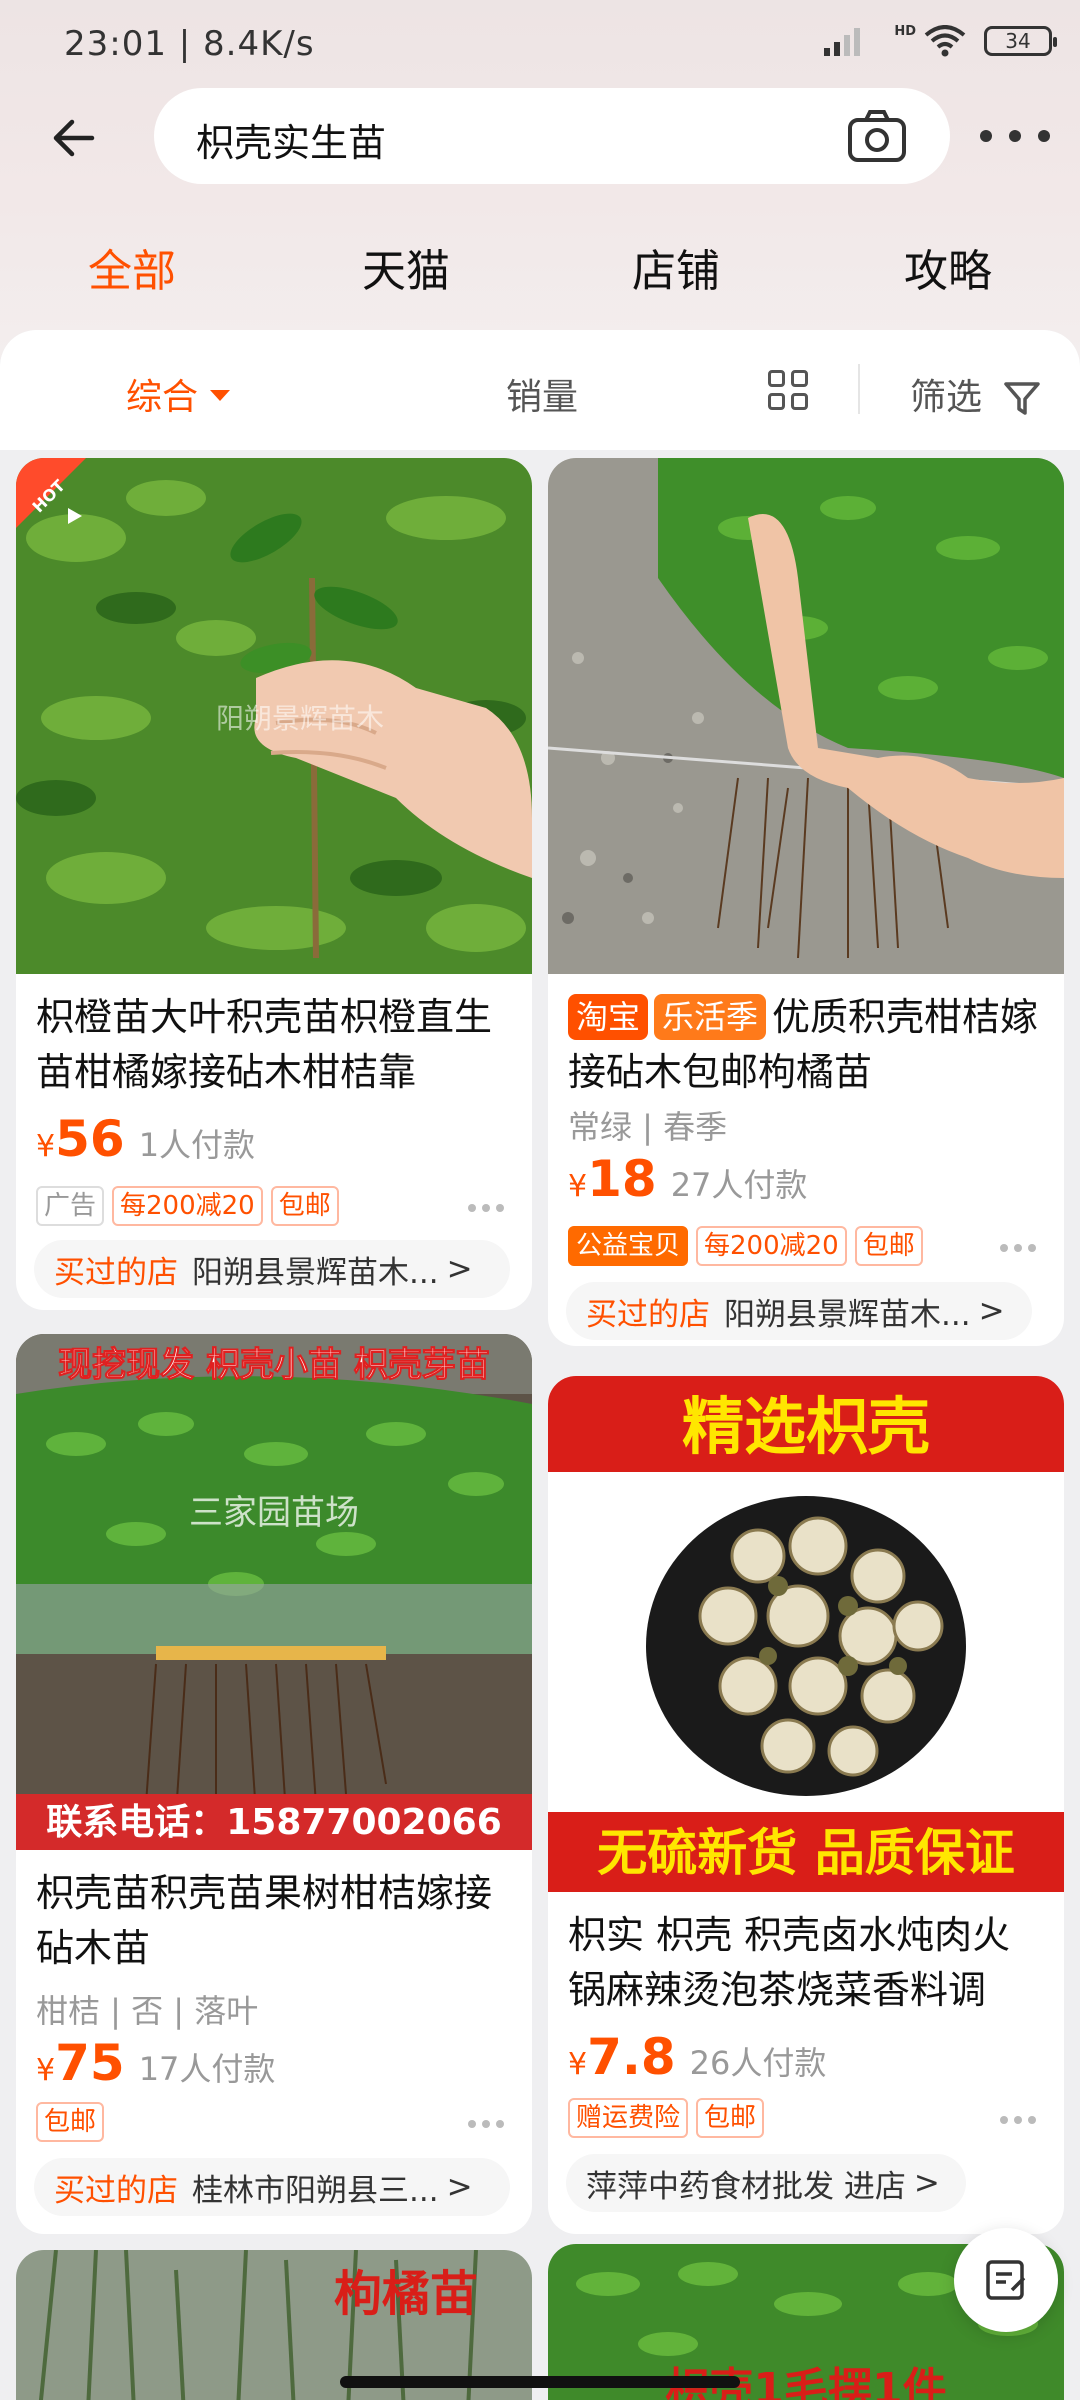 This screenshot has height=2400, width=1080. What do you see at coordinates (608, 1017) in the screenshot?
I see `taobao-tag: 淘宝` at bounding box center [608, 1017].